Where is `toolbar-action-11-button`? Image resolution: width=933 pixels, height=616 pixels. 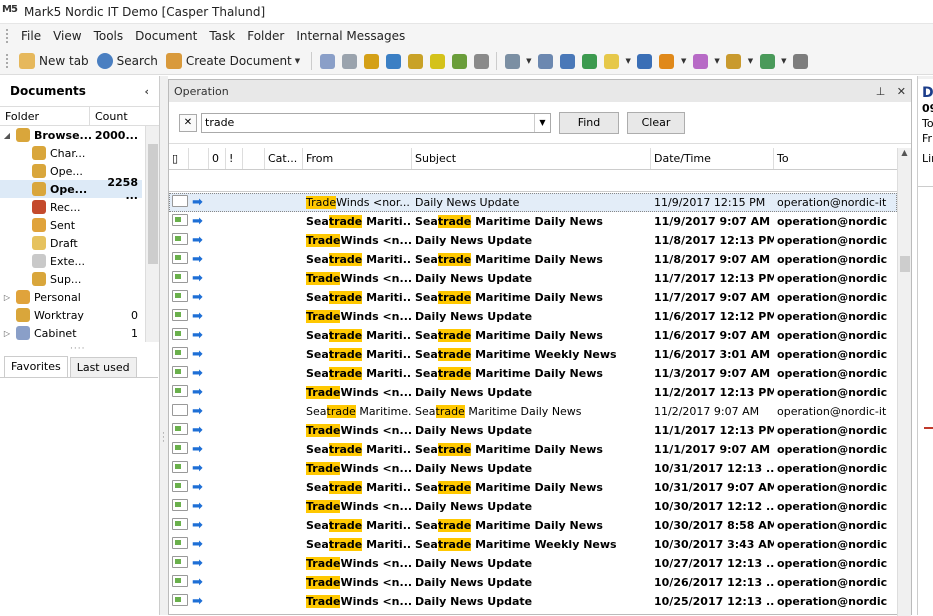 toolbar-action-11-button is located at coordinates (568, 61).